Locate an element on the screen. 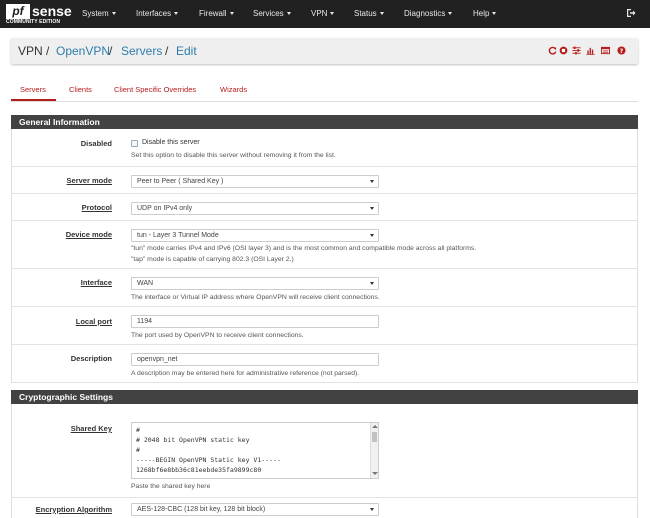 This screenshot has width=650, height=518. pfsense-logo: pf sense COMMUNITY EDITION is located at coordinates (39, 14).